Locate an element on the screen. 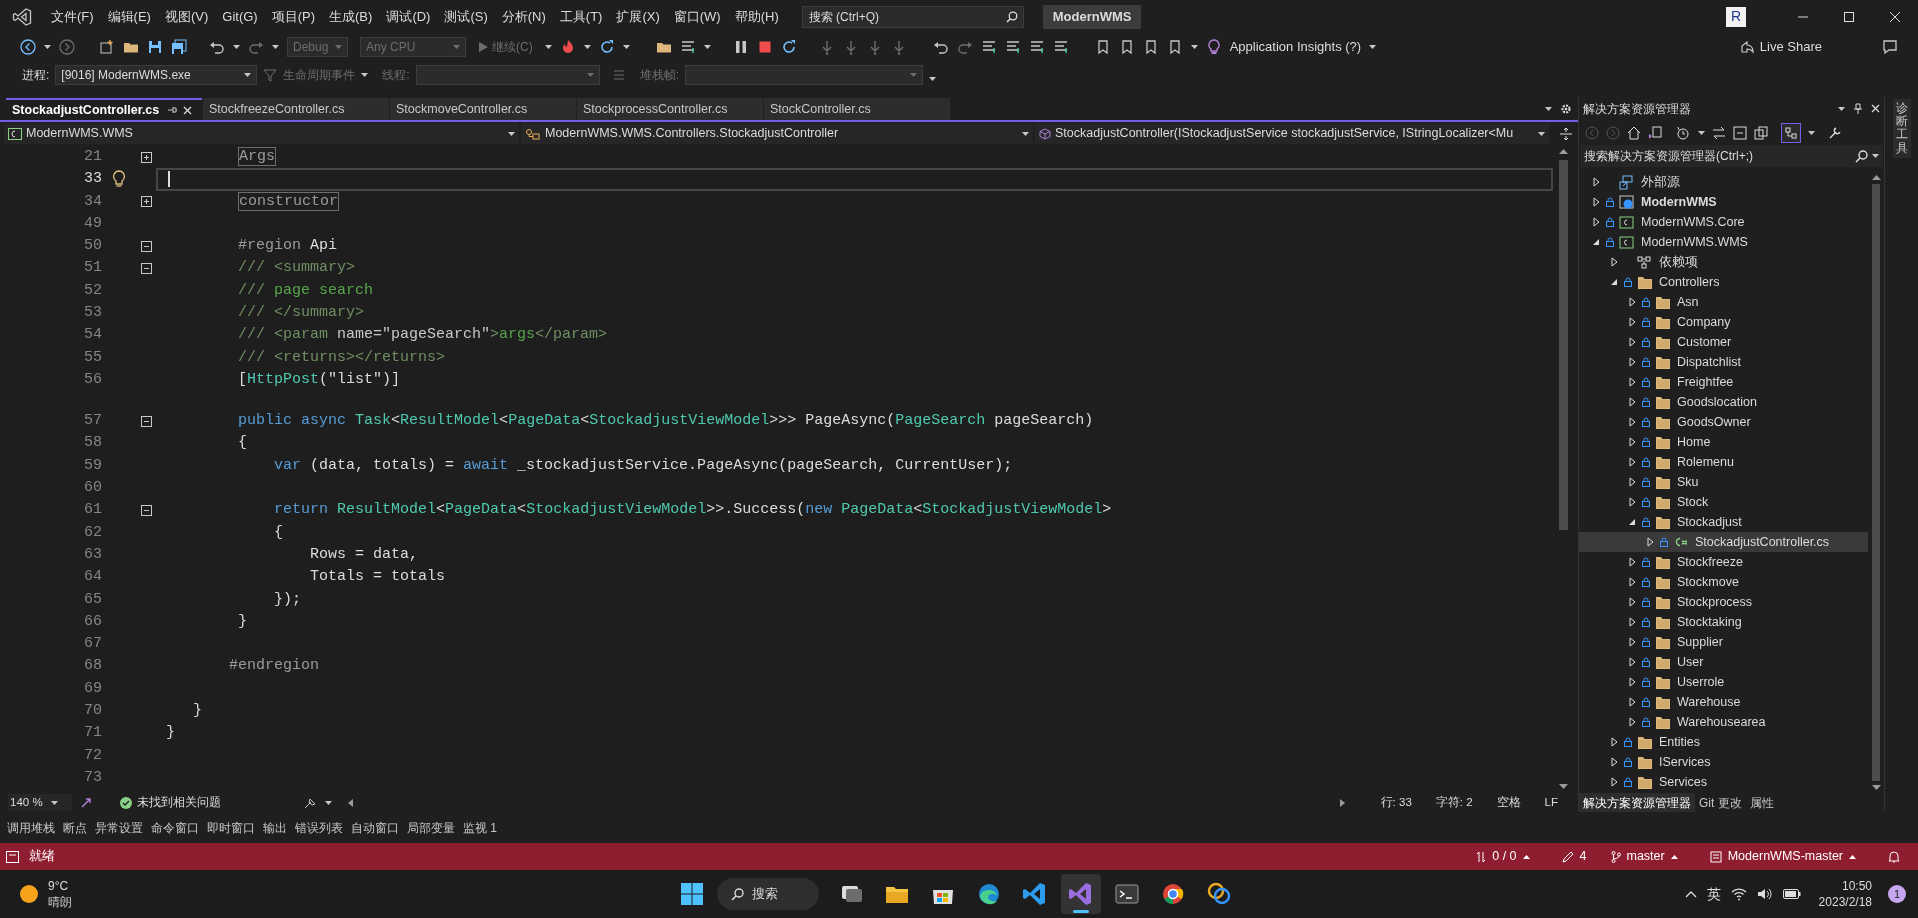  tree-item: Home is located at coordinates (1723, 442).